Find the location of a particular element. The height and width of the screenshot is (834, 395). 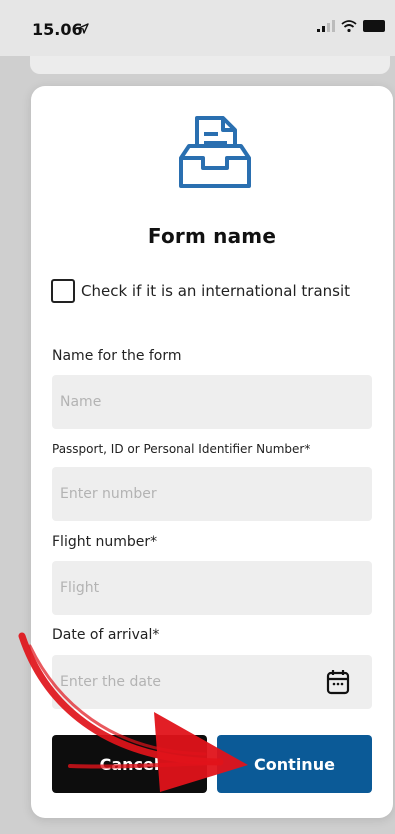

passport-number-input: Enter number is located at coordinates (212, 494).